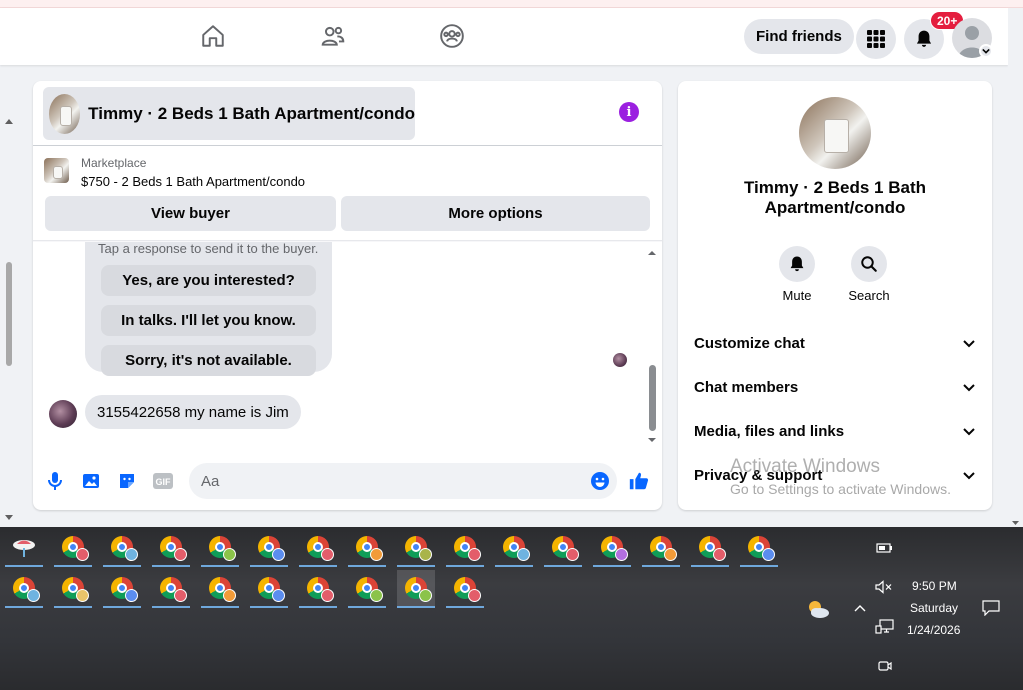 The width and height of the screenshot is (1023, 690). I want to click on listing-price-title: $750 - 2 Beds 1 Bath Apartment/condo, so click(193, 181).